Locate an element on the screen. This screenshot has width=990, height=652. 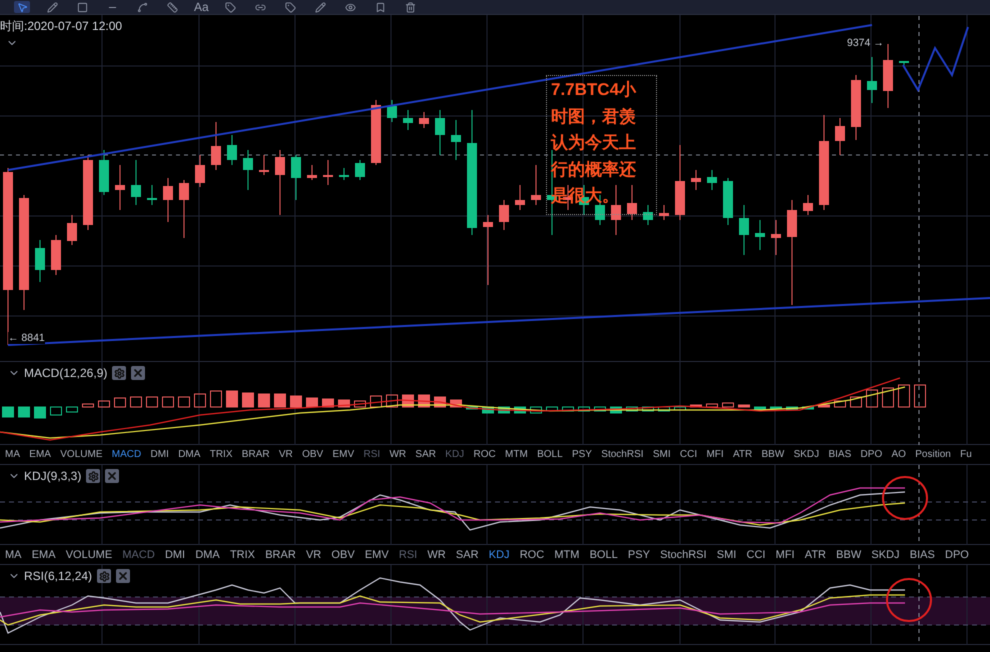
indicator-title: MACD(12,26,9) is located at coordinates (66, 373).